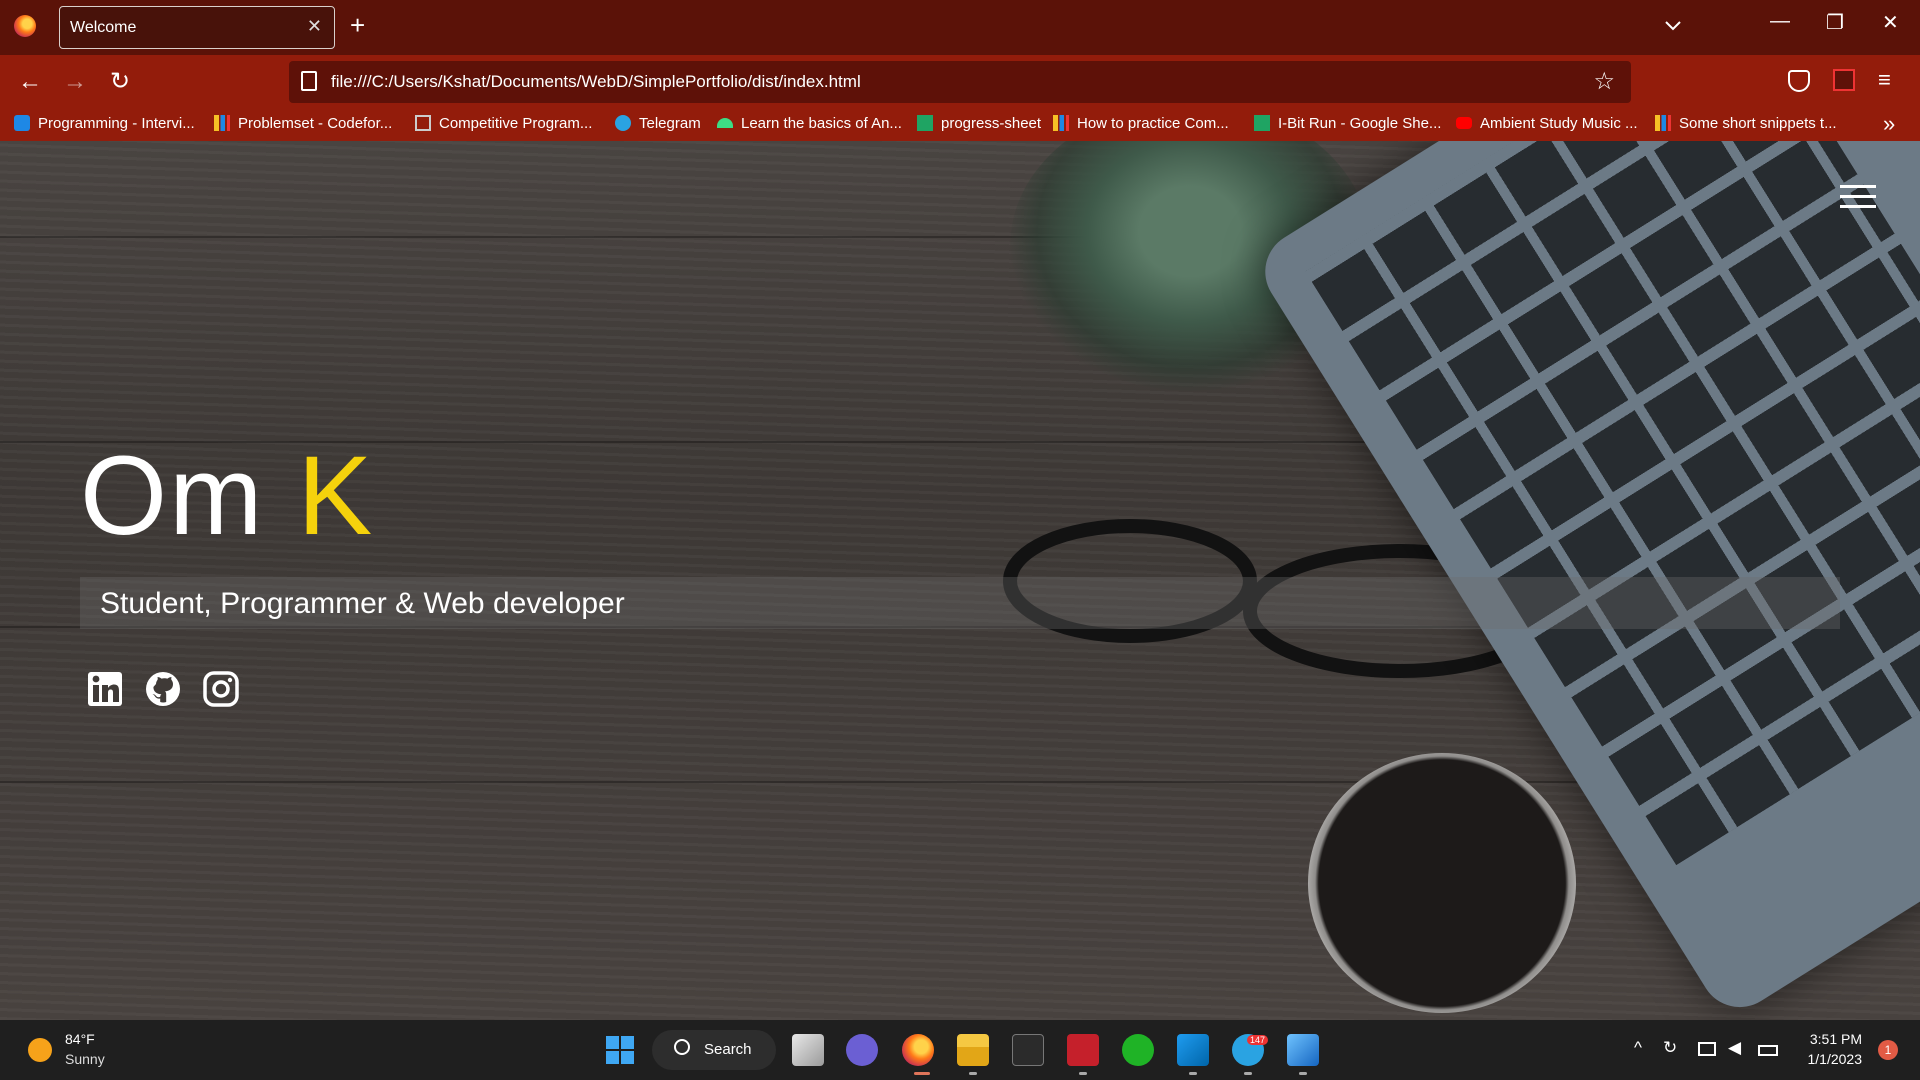  I want to click on bookmark-item: Telegram, so click(658, 123).